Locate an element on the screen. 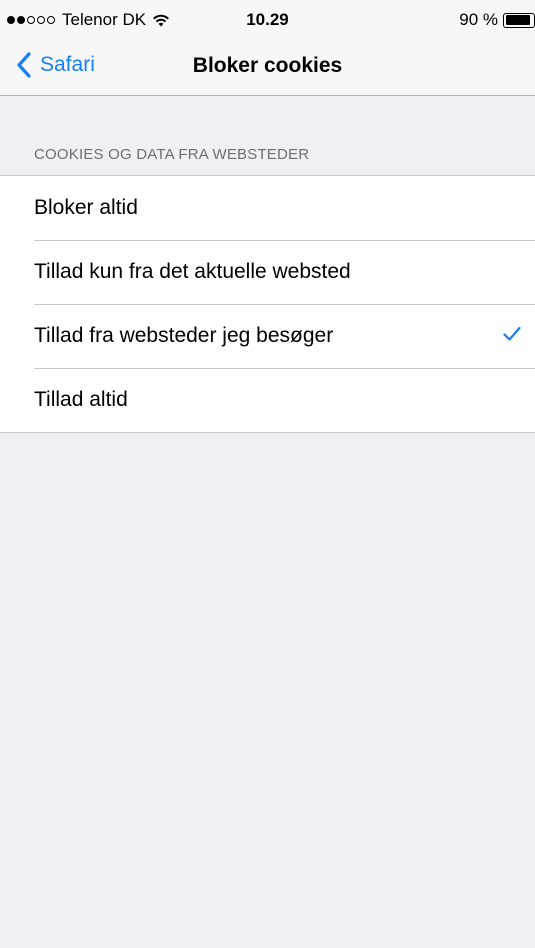  page-title: Bloker cookies is located at coordinates (267, 65).